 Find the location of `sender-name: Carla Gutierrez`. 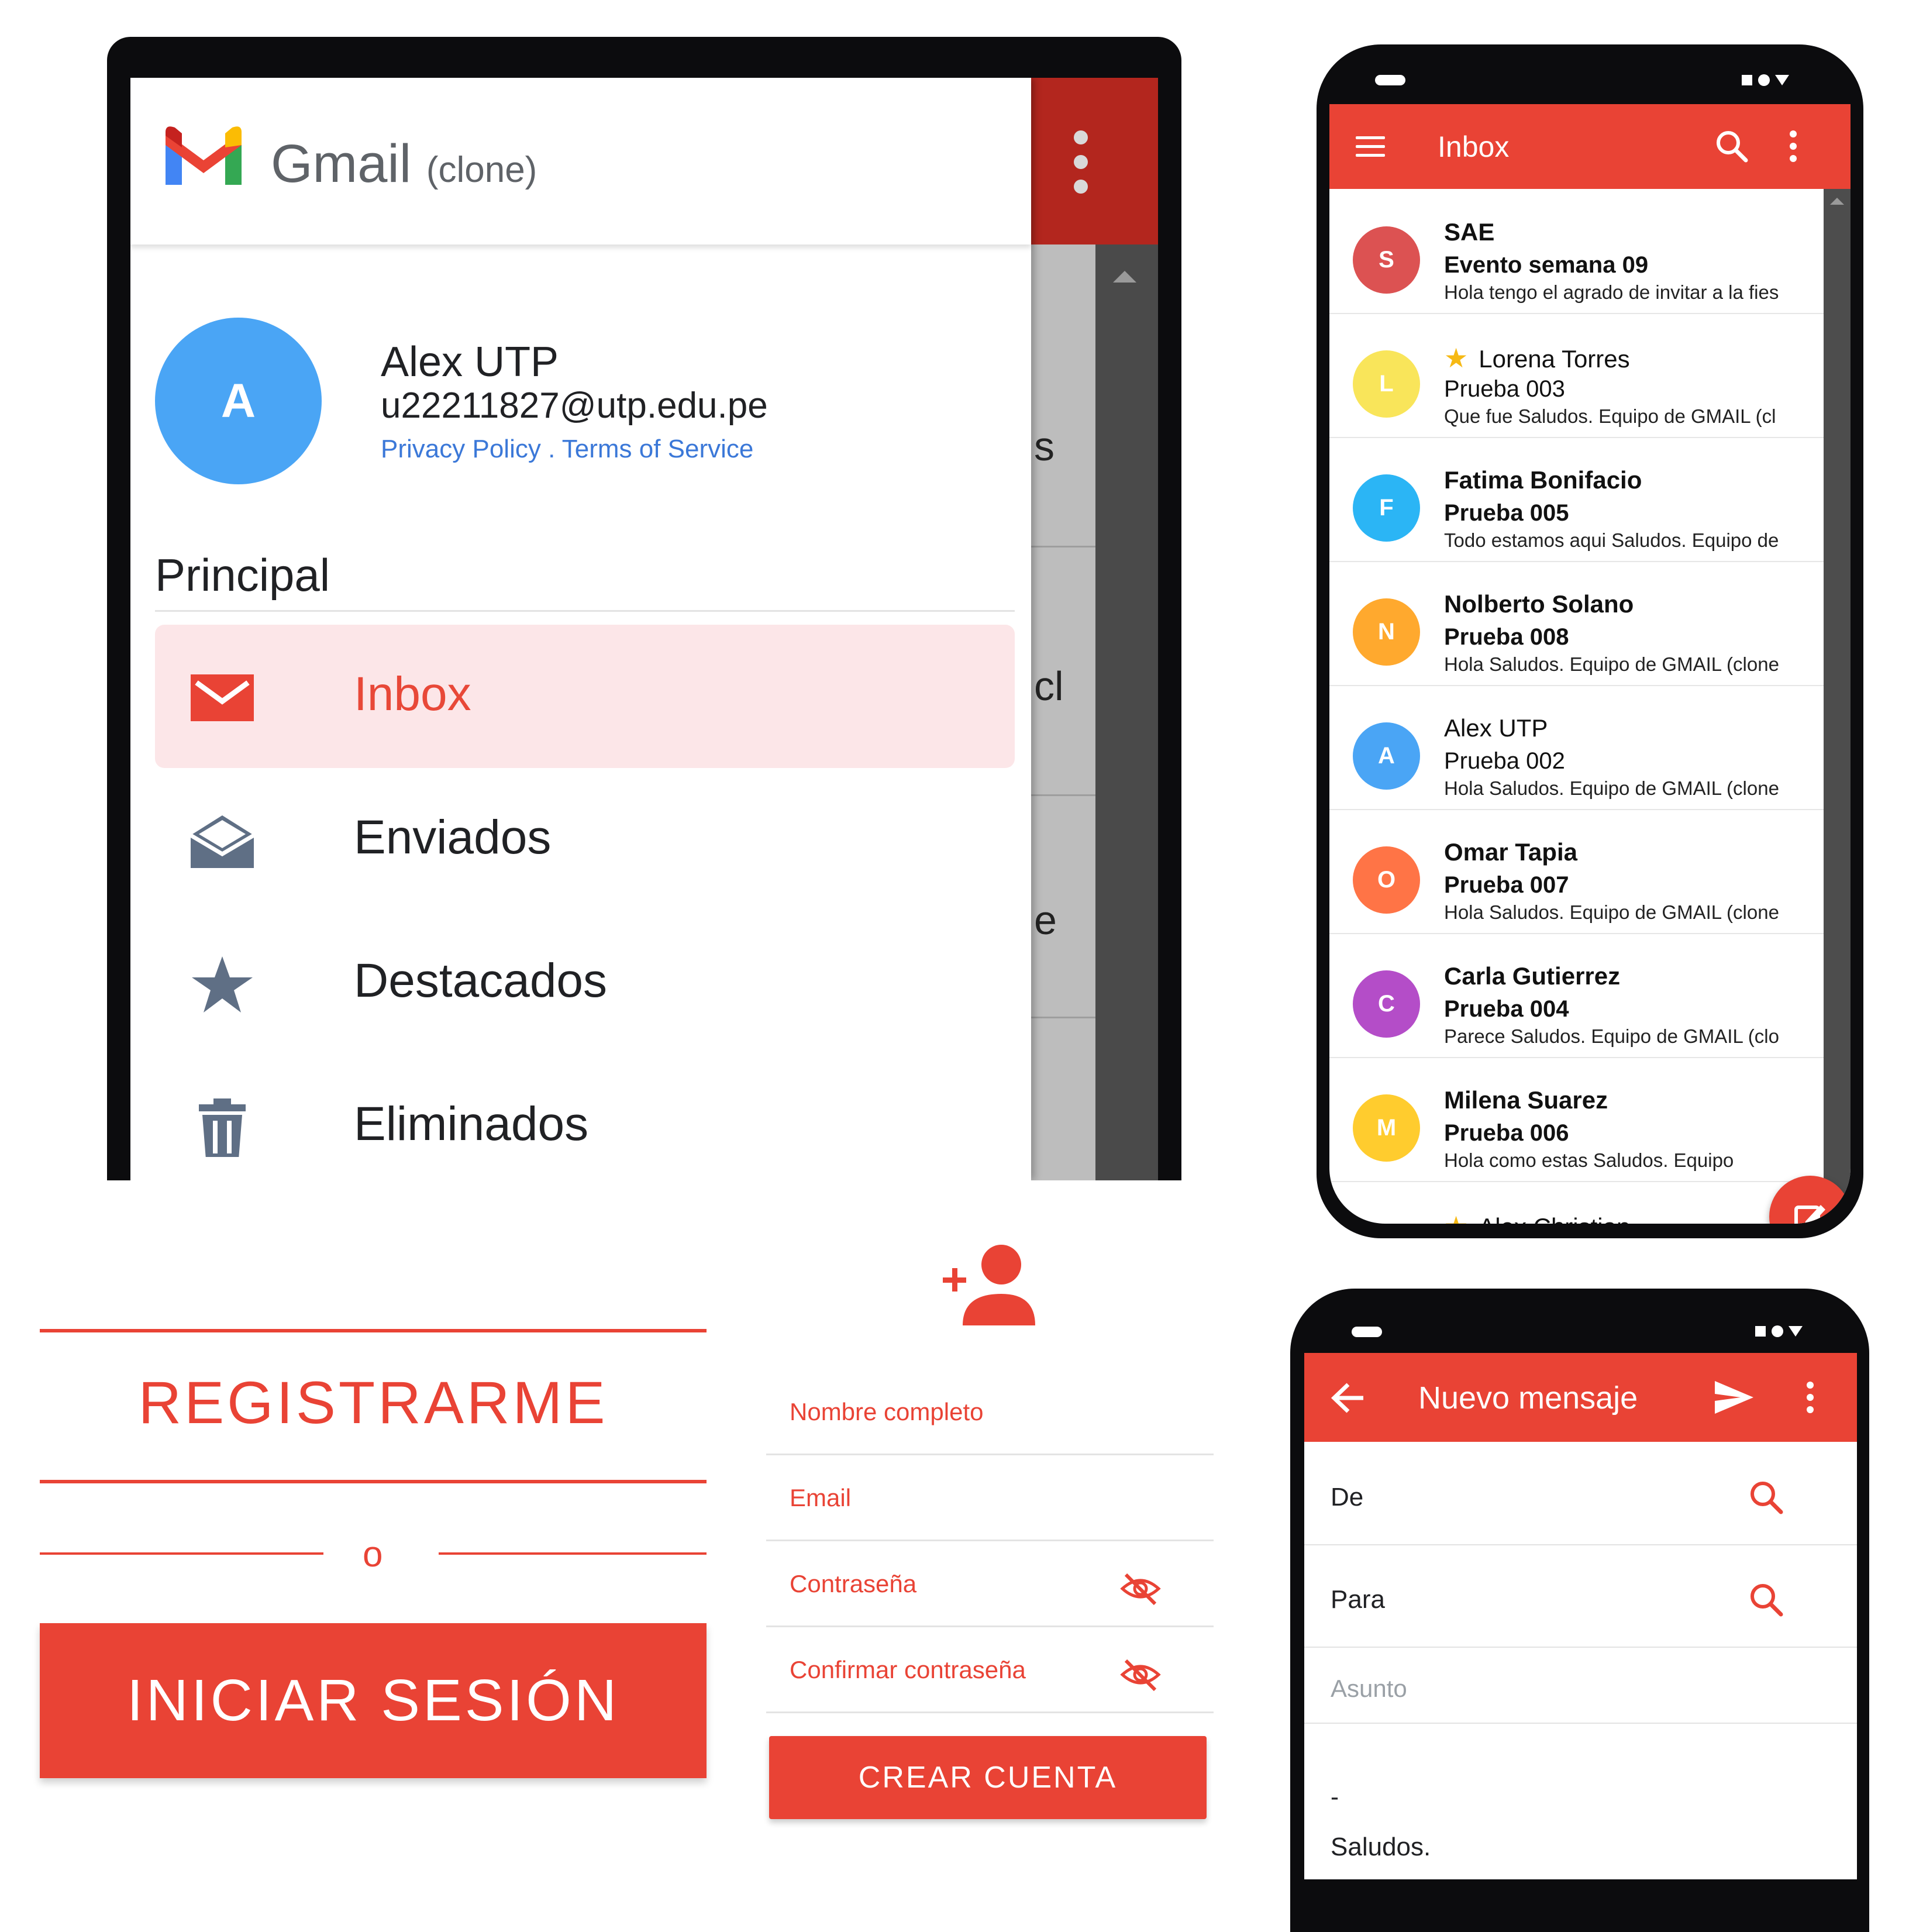

sender-name: Carla Gutierrez is located at coordinates (1532, 976).